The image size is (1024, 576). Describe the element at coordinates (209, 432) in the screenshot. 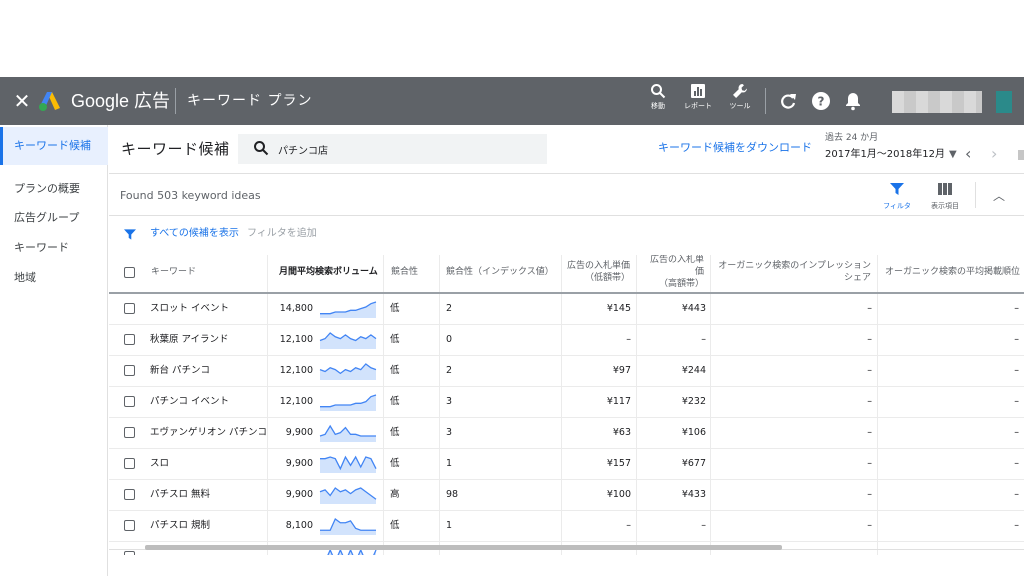

I see `keyword-cell: エヴァンゲリオン パチンコ` at that location.